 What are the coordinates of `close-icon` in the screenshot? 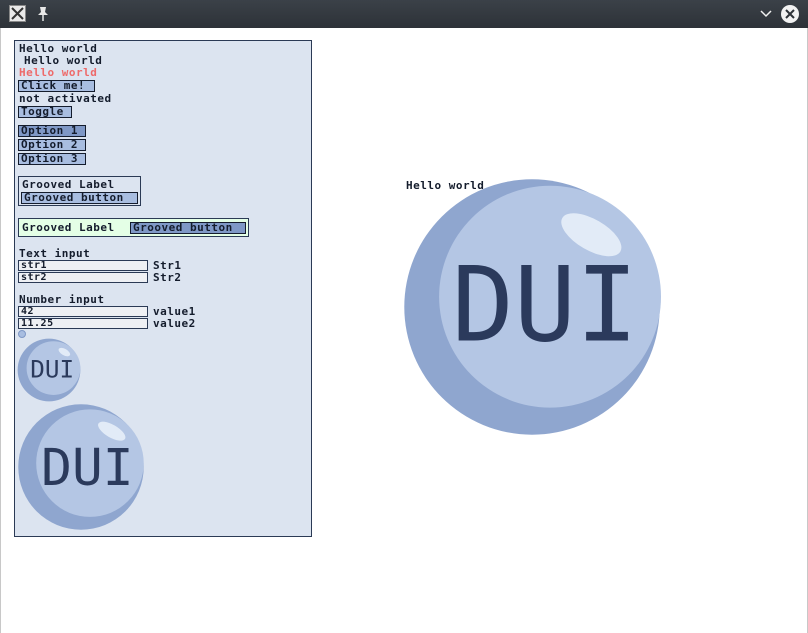 It's located at (790, 14).